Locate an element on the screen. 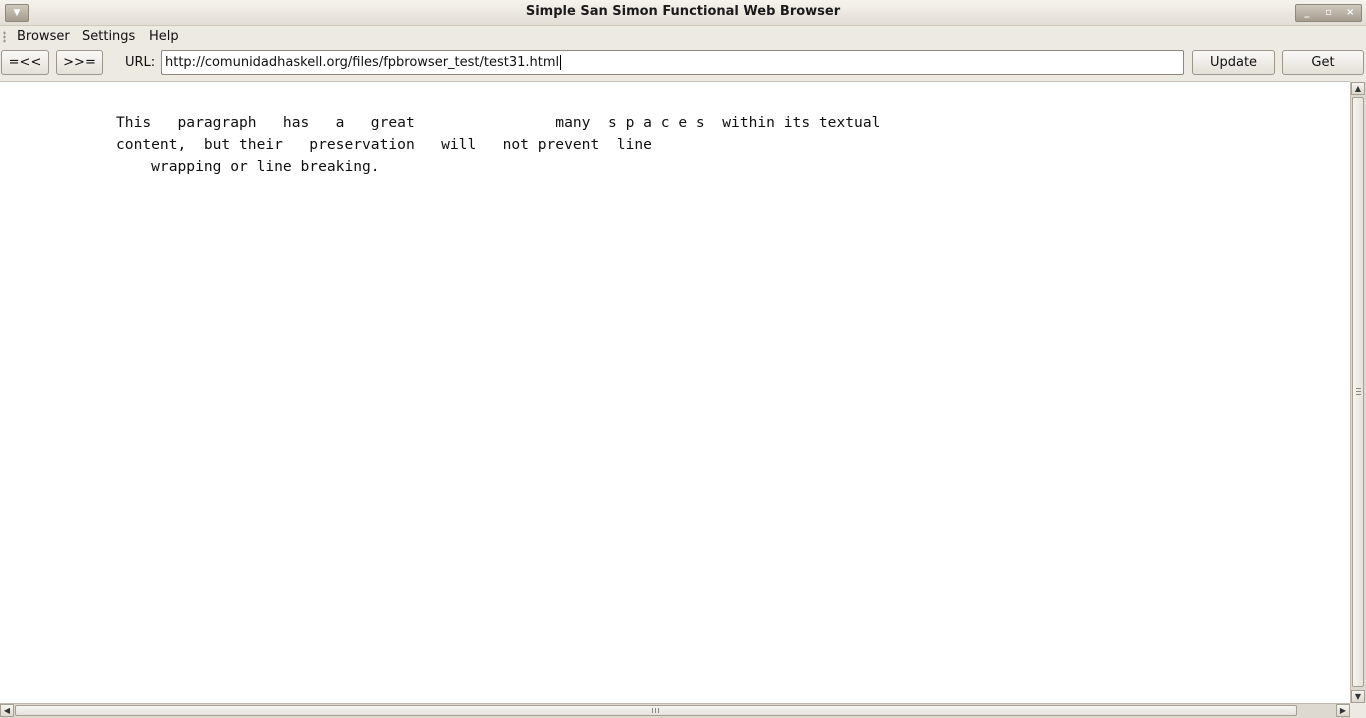  maximize-icon: ▫ is located at coordinates (1328, 13).